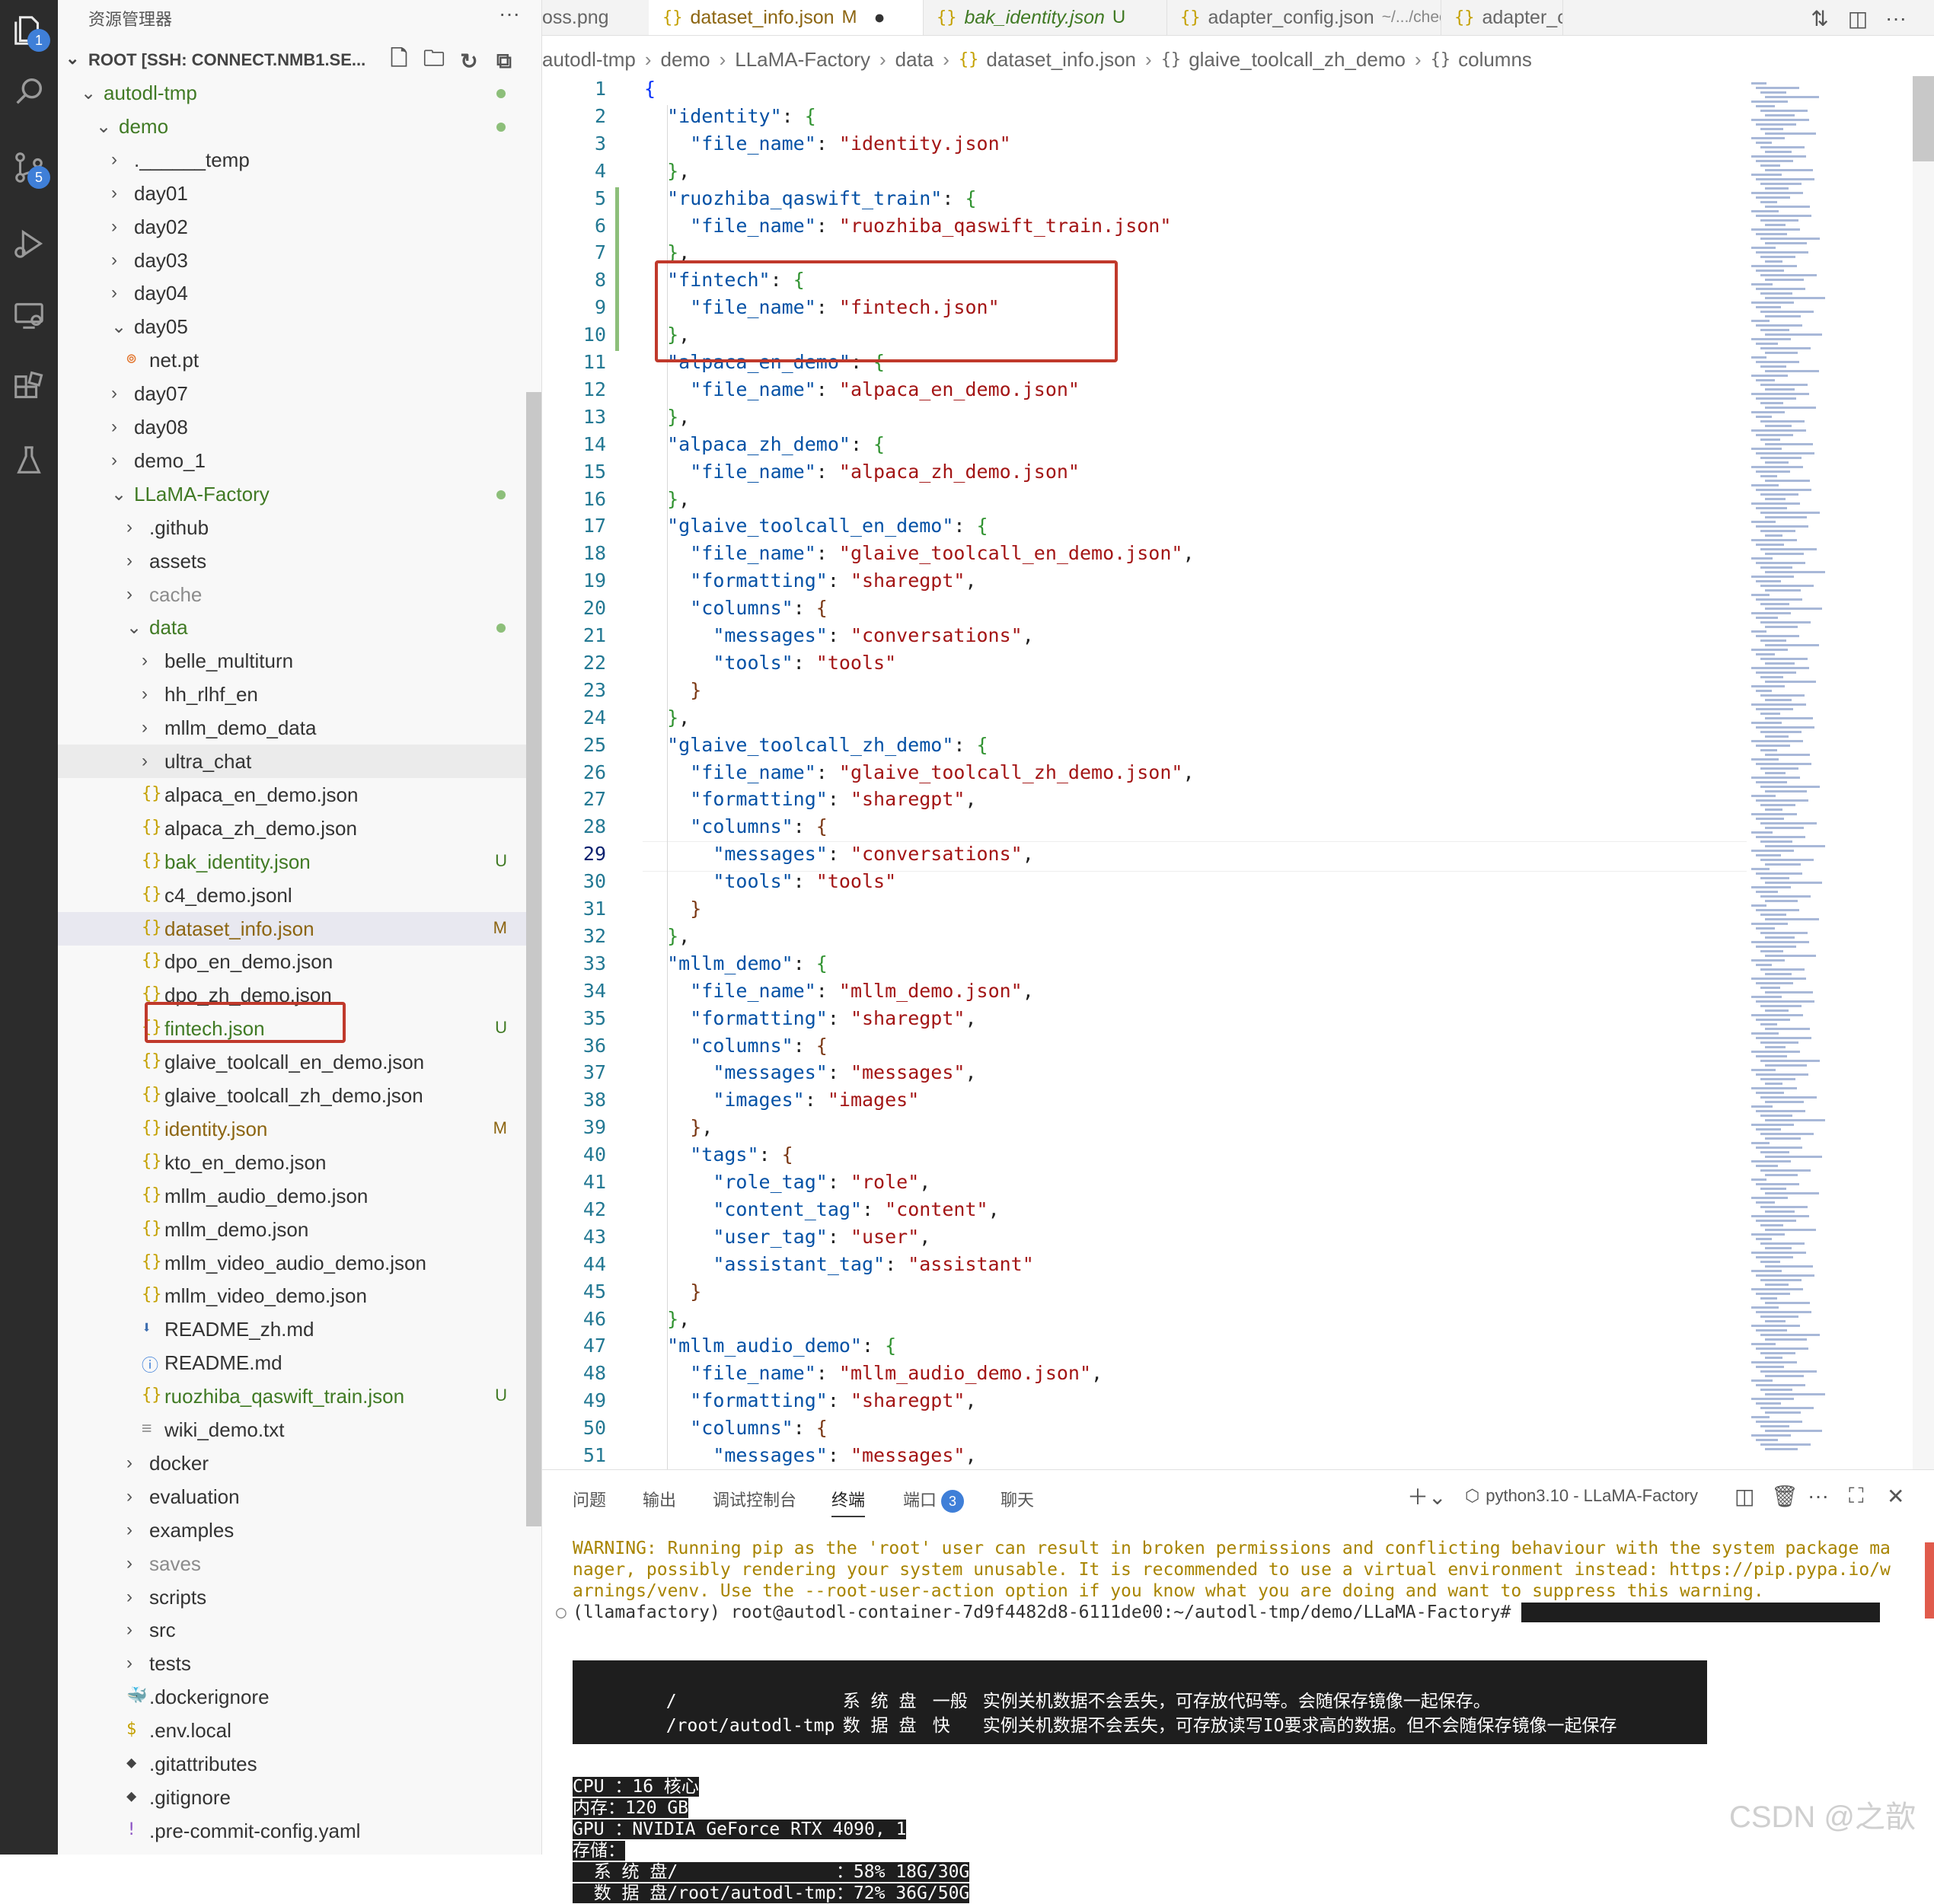 The image size is (1934, 1904). Describe the element at coordinates (589, 60) in the screenshot. I see `breadcrumb-item: autodl-tmp` at that location.